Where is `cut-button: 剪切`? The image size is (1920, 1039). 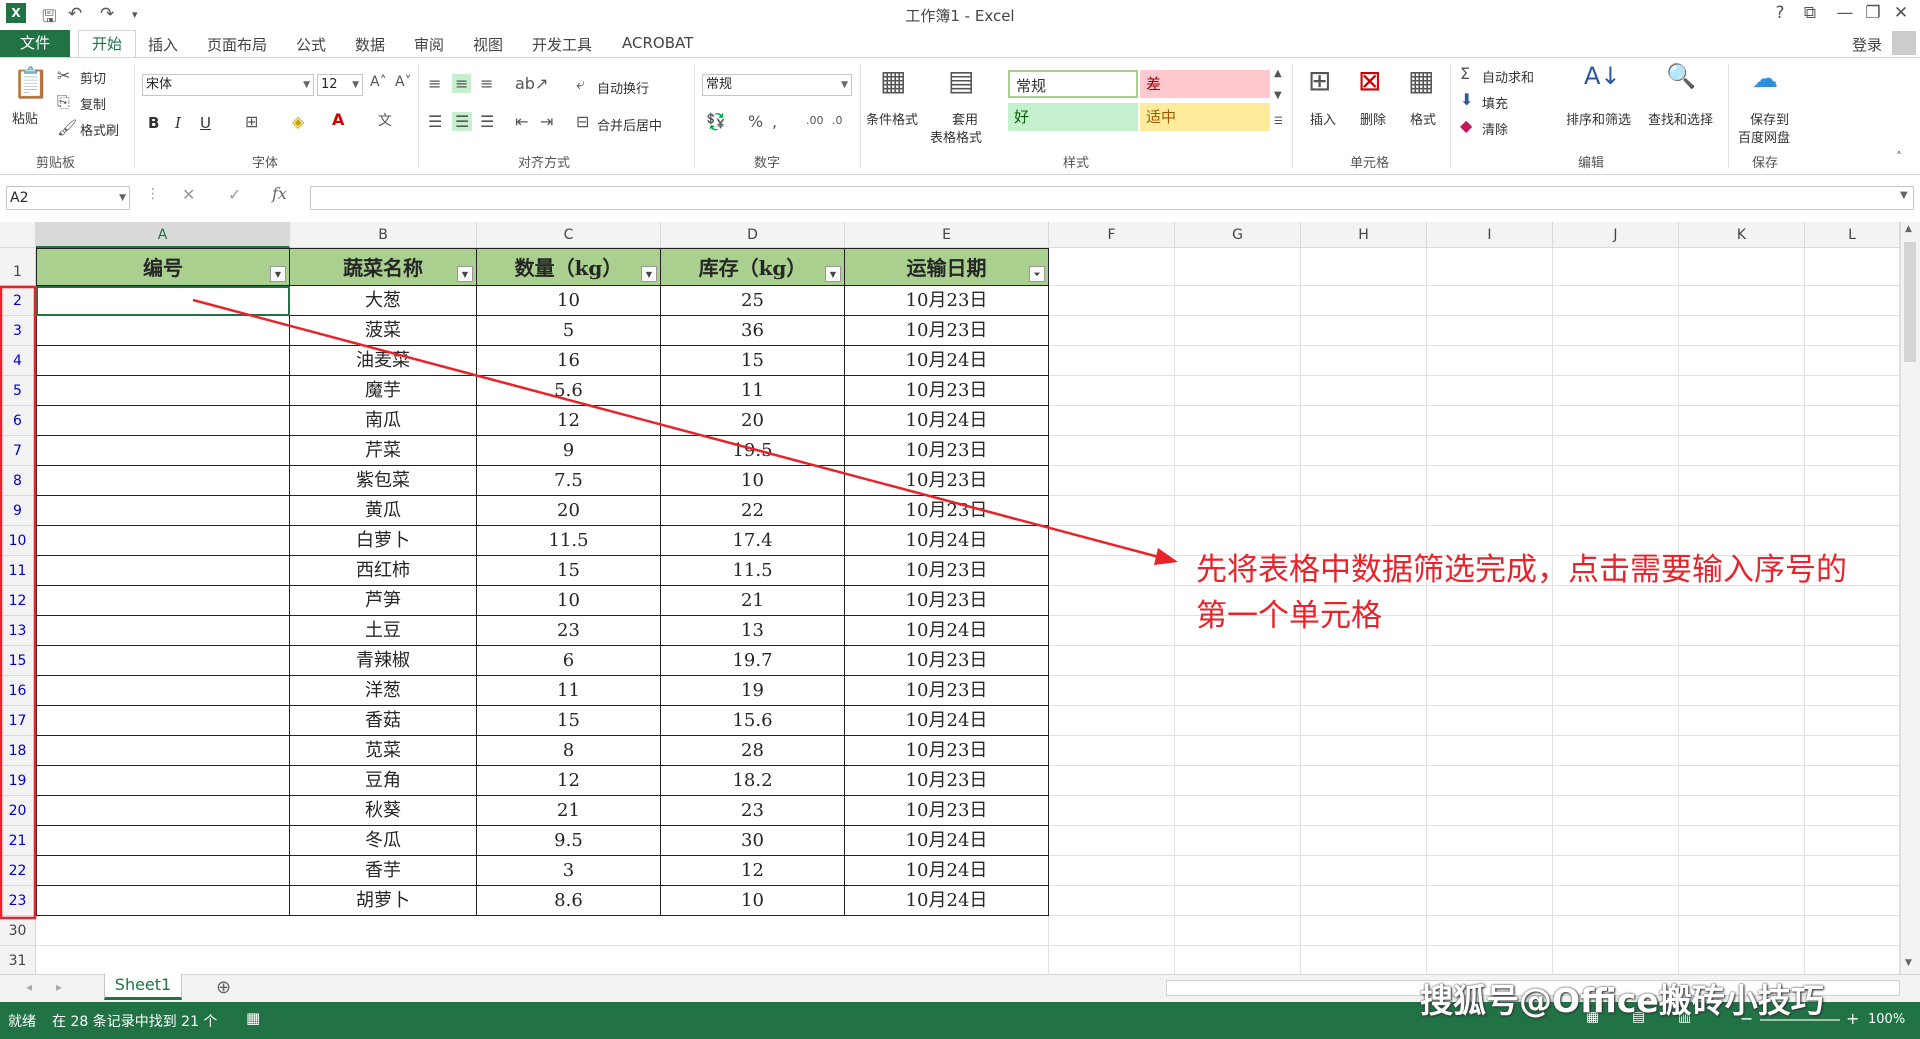 cut-button: 剪切 is located at coordinates (93, 77).